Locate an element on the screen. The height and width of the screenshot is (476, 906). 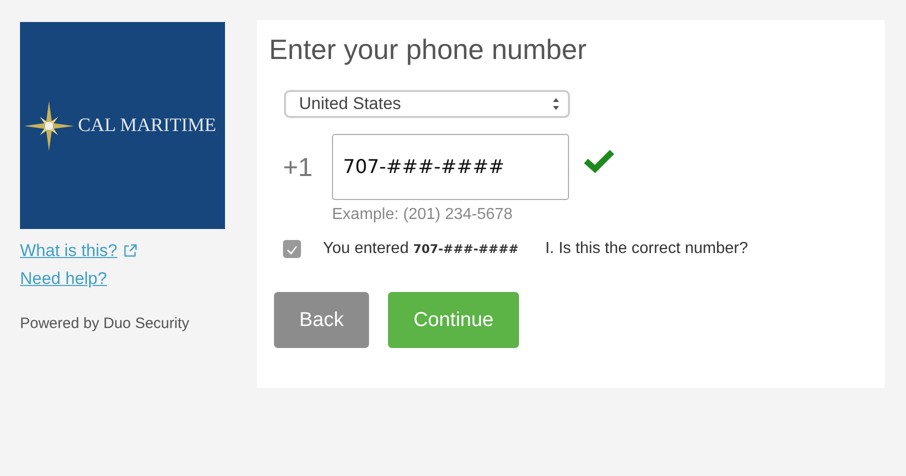
example-hint: Example: (201) 234-5678 is located at coordinates (423, 215).